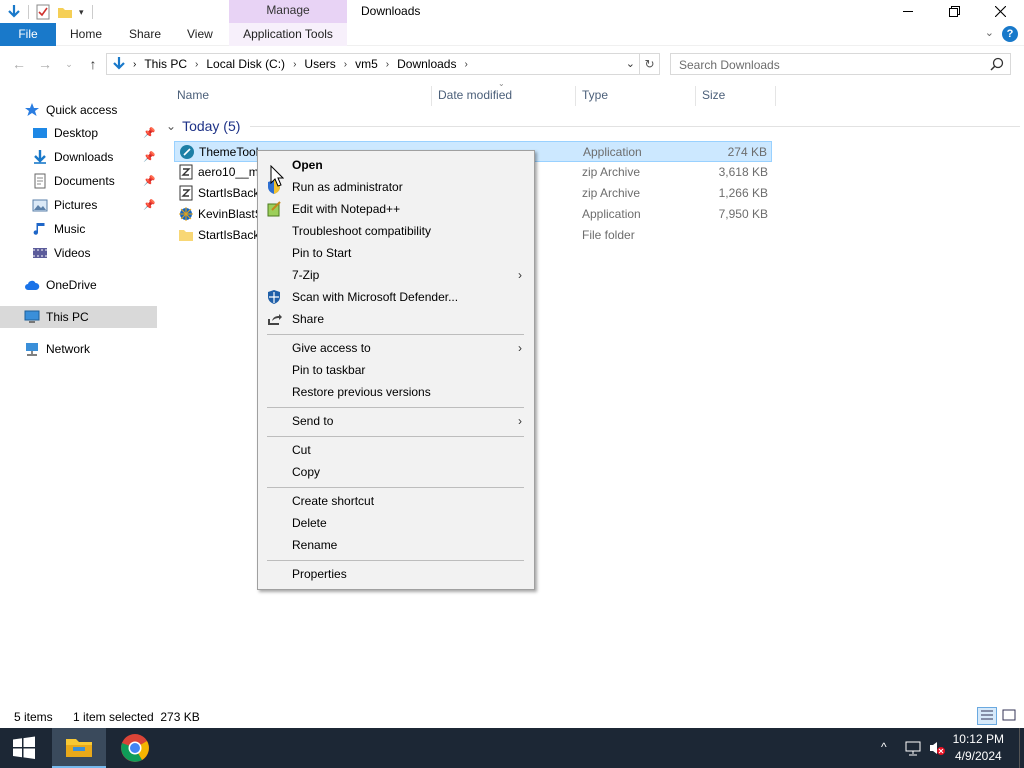 Image resolution: width=1024 pixels, height=768 pixels. Describe the element at coordinates (595, 95) in the screenshot. I see `column-header-type: Type` at that location.